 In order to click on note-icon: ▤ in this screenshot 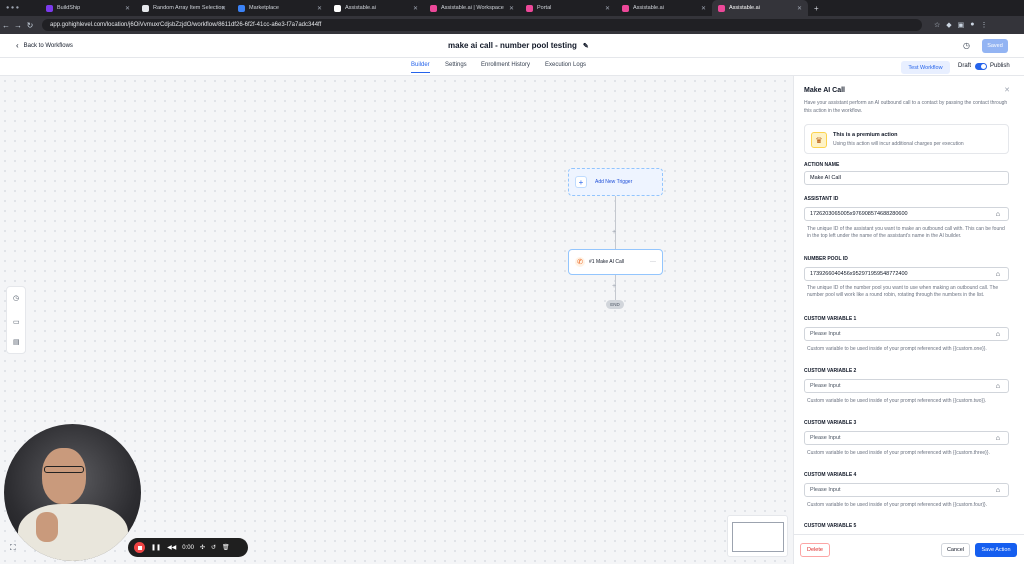, I will do `click(16, 342)`.